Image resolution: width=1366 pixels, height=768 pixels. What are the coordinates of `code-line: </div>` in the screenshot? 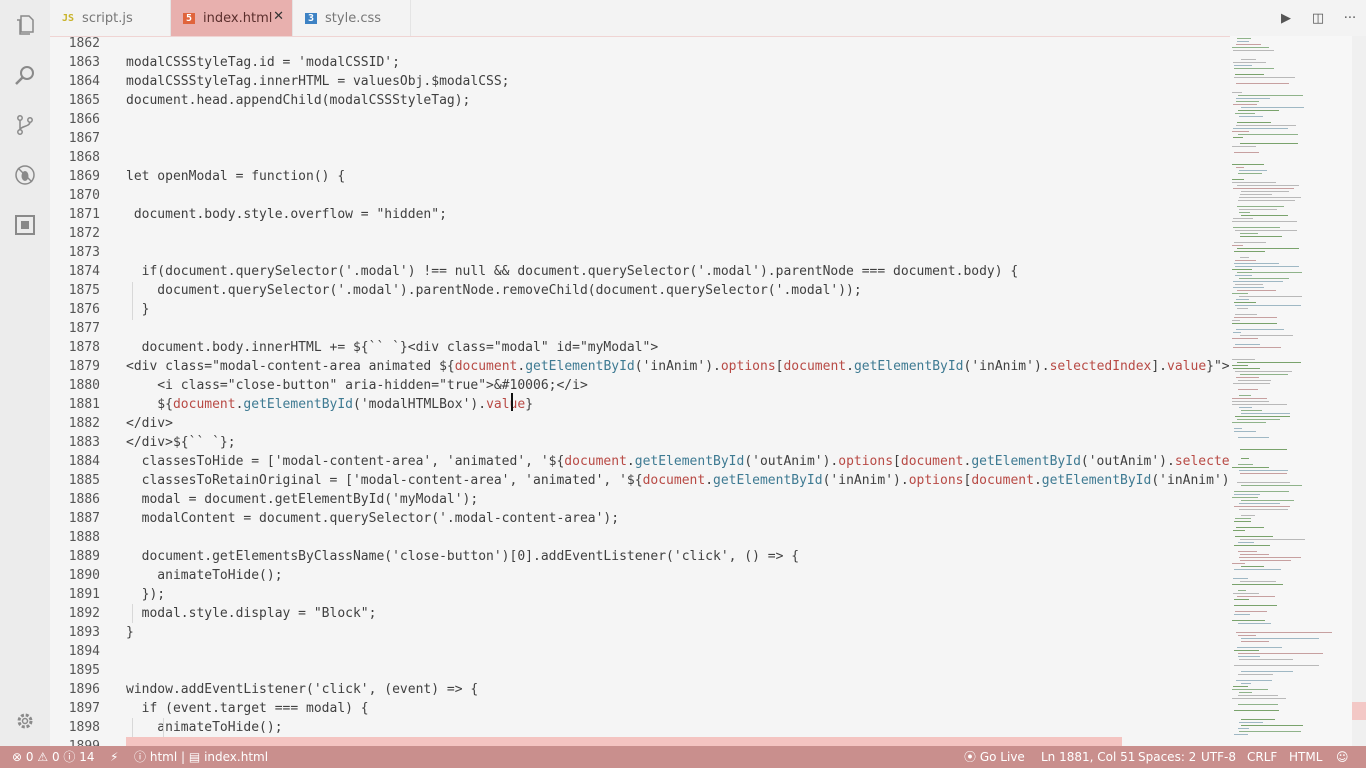 It's located at (678, 423).